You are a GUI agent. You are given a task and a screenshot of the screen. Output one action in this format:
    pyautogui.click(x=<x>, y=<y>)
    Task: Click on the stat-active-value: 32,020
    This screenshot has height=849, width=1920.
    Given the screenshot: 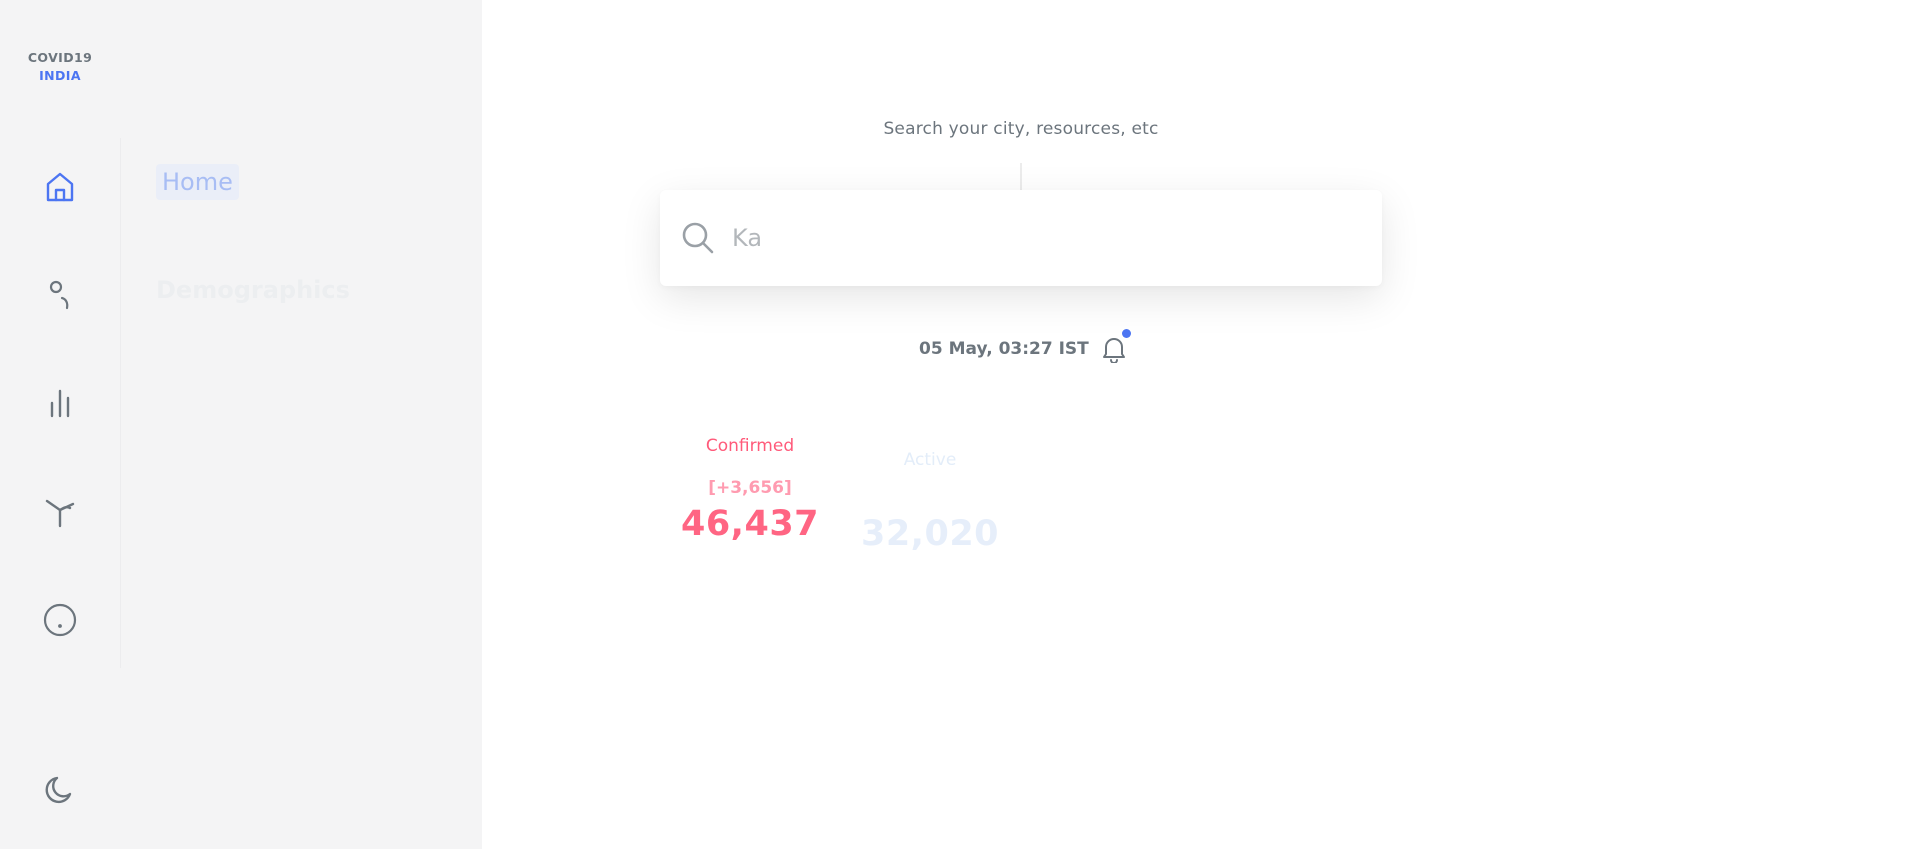 What is the action you would take?
    pyautogui.click(x=930, y=534)
    